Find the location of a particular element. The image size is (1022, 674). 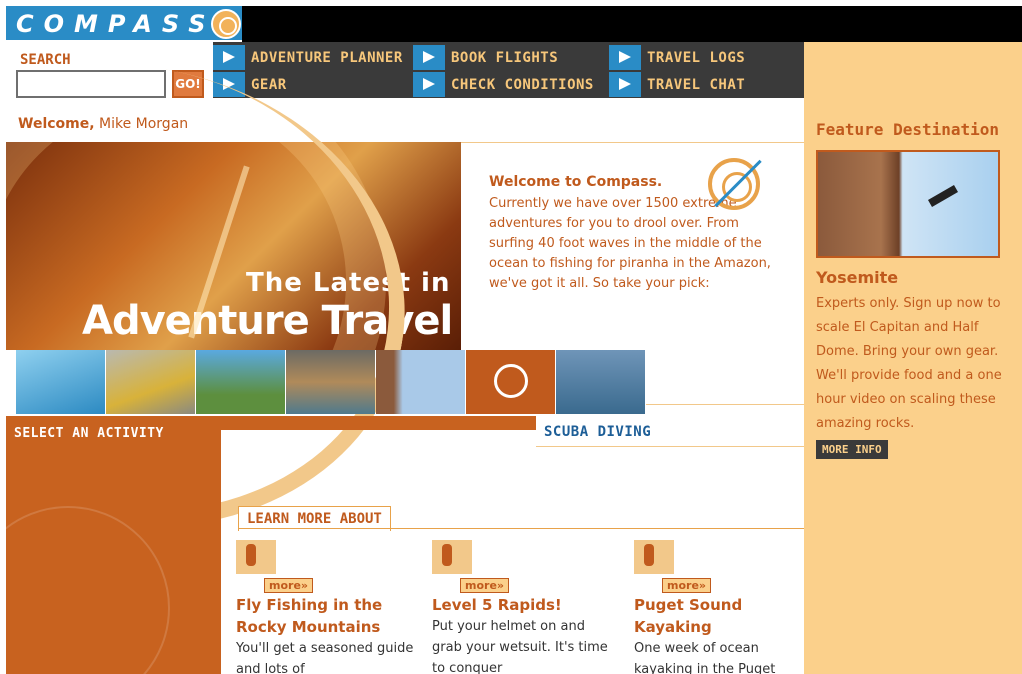

logo-text: COMPASS is located at coordinates (116, 24).